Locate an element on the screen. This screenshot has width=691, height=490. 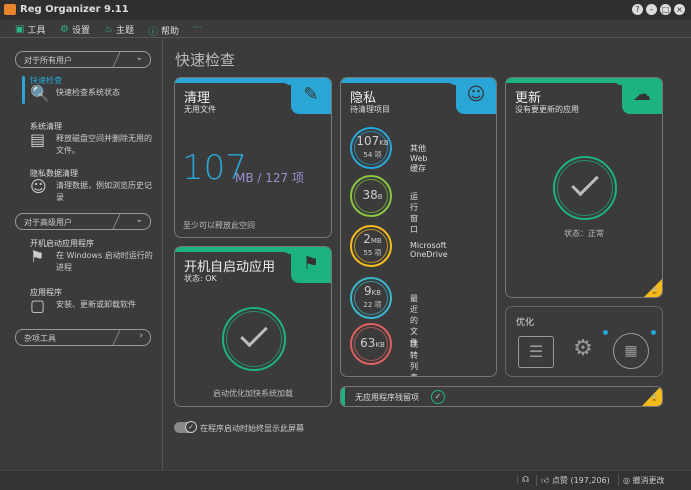
item-desc: 安装、更新或卸载软件 is located at coordinates (96, 304).